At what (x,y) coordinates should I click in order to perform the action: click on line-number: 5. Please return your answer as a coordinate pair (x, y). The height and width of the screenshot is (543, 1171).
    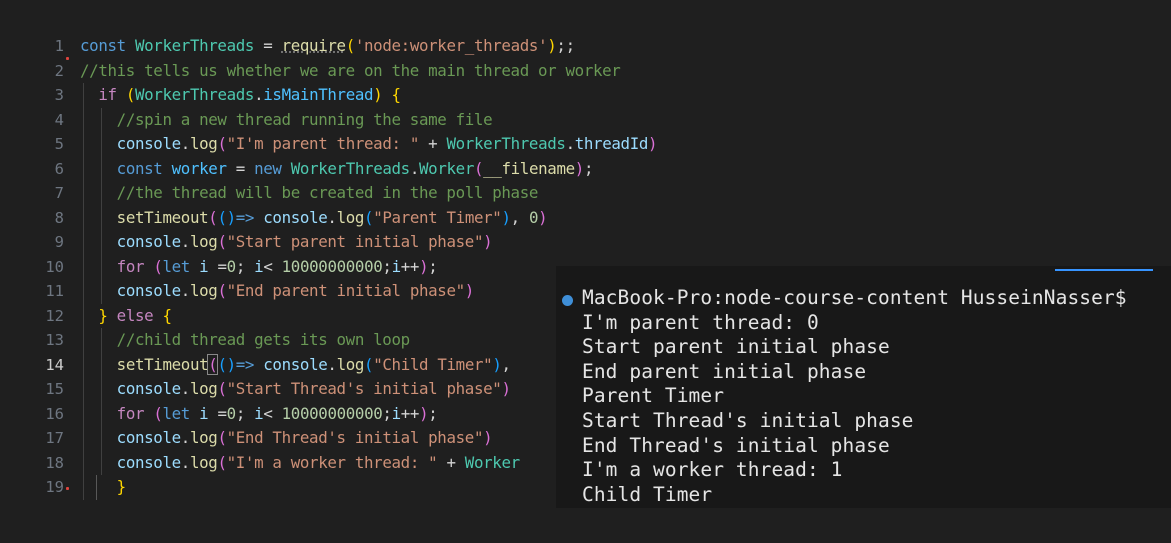
    Looking at the image, I should click on (32, 144).